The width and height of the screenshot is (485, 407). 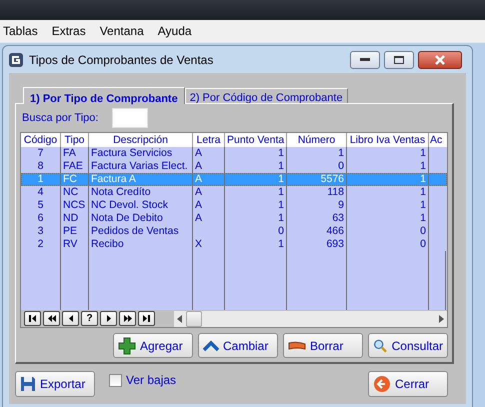 I want to click on table-cell: FC, so click(x=75, y=179).